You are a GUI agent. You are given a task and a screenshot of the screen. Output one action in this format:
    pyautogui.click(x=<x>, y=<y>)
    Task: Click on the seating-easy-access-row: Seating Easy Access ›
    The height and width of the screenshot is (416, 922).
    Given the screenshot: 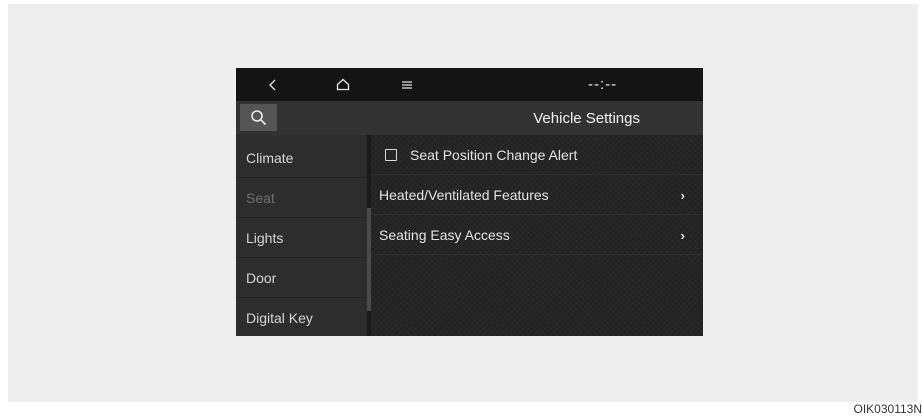 What is the action you would take?
    pyautogui.click(x=537, y=235)
    